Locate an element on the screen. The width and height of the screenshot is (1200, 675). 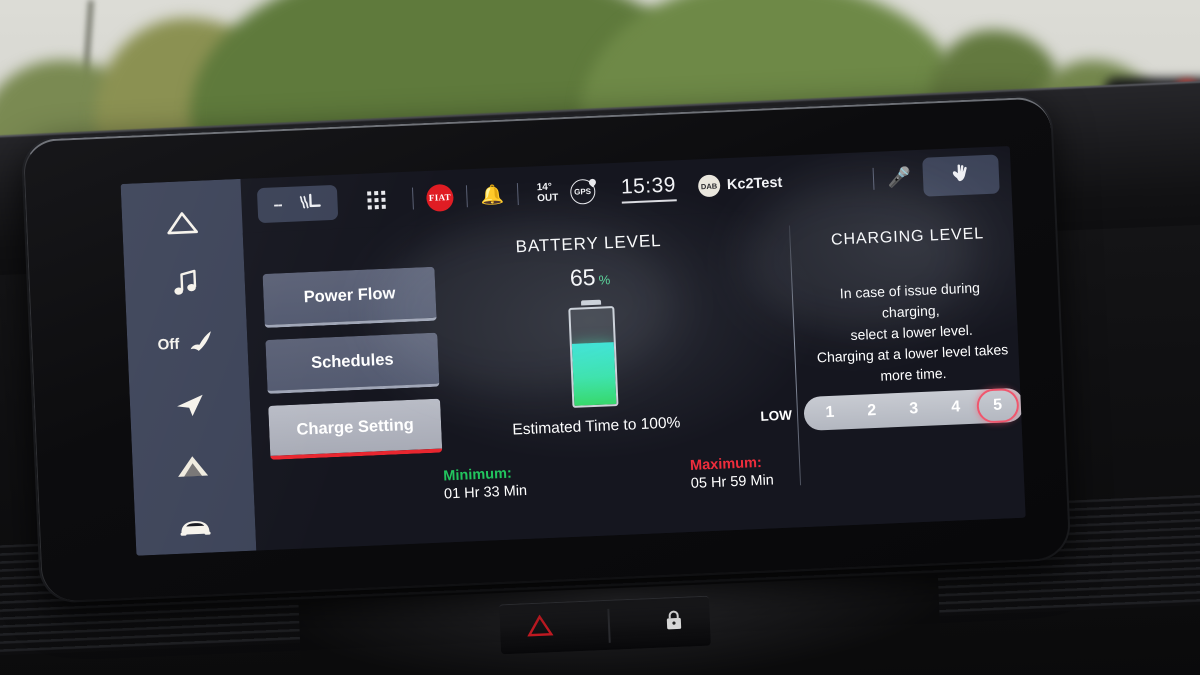
maximum-label: Maximum: is located at coordinates (726, 464).